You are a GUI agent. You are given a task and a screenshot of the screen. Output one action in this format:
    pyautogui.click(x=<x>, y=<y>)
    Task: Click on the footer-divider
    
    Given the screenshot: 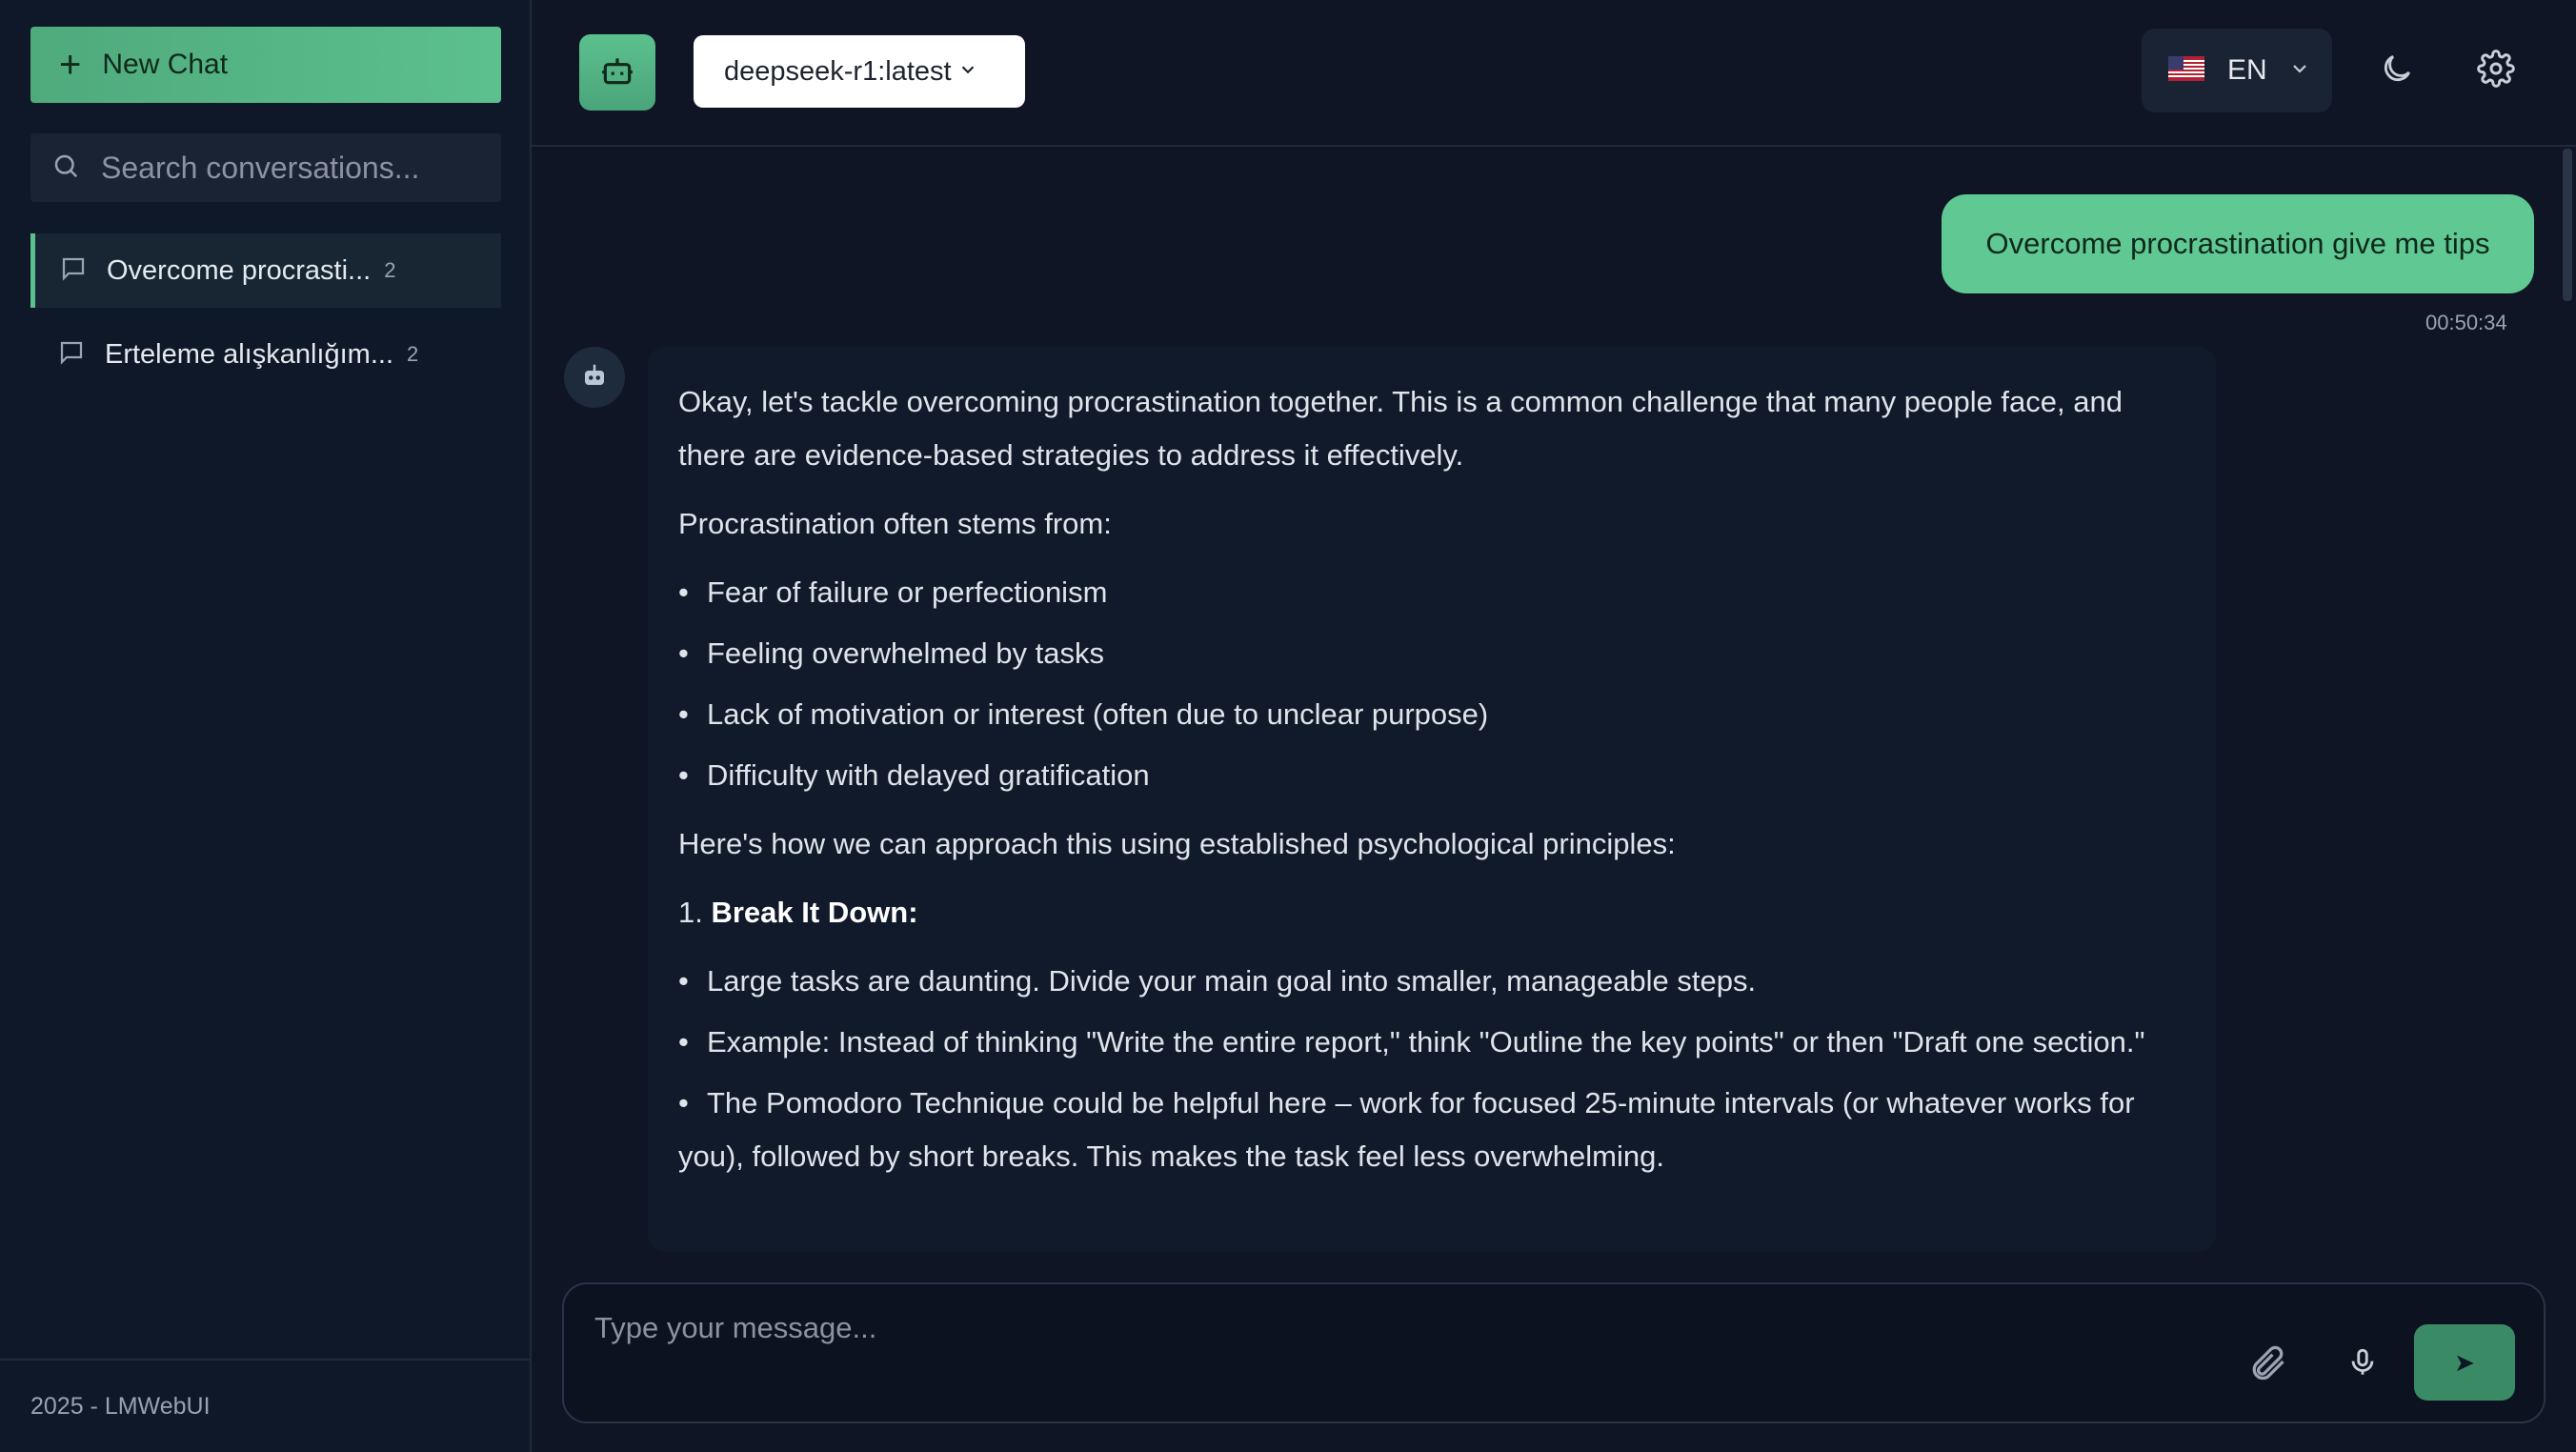 What is the action you would take?
    pyautogui.click(x=265, y=1360)
    